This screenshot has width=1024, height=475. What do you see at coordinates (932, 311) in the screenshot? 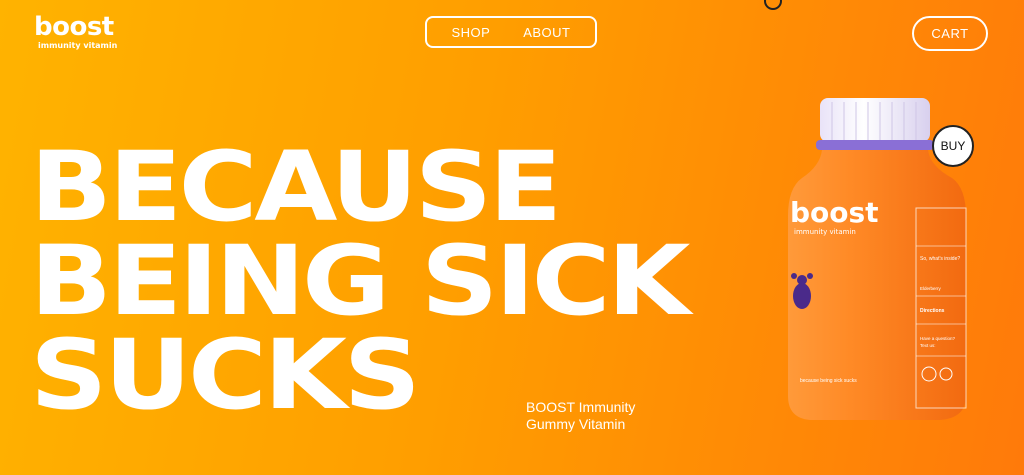
I see `bottle-directions: Directions` at bounding box center [932, 311].